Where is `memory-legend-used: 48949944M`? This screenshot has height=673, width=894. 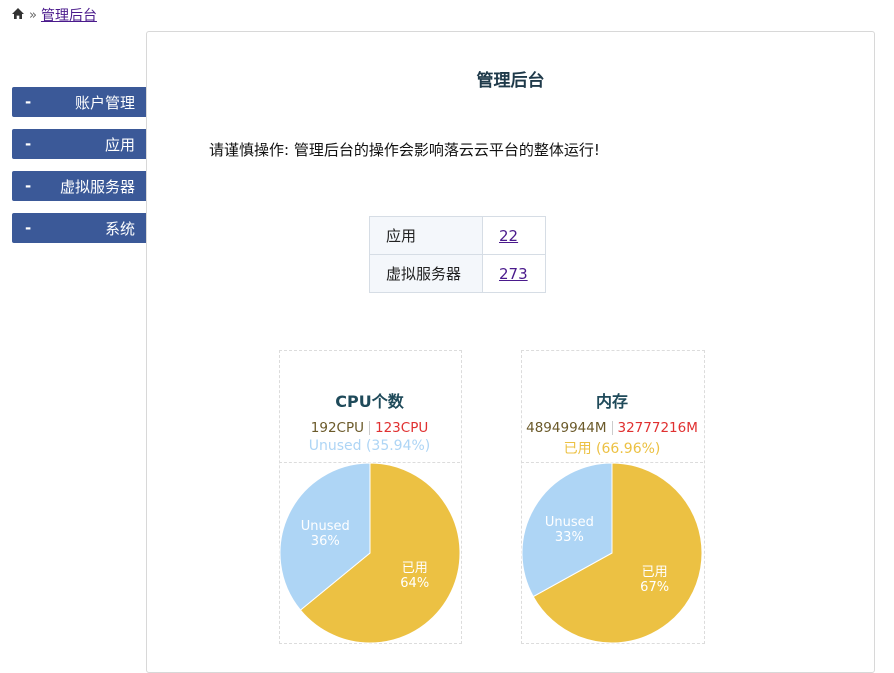 memory-legend-used: 48949944M is located at coordinates (566, 428).